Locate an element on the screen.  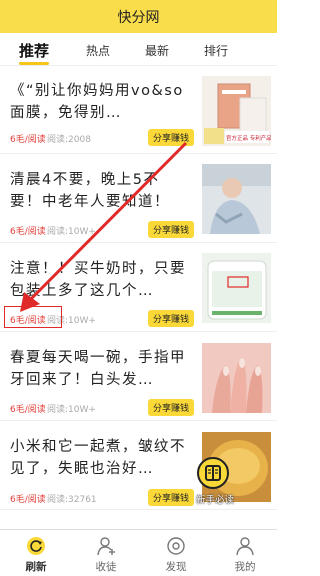
nav-label: 发现 is located at coordinates (176, 567).